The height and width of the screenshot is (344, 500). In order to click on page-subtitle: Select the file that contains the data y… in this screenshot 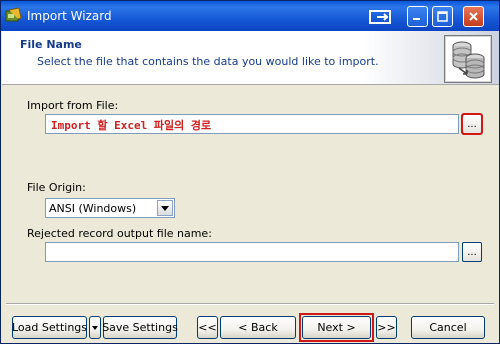, I will do `click(208, 61)`.